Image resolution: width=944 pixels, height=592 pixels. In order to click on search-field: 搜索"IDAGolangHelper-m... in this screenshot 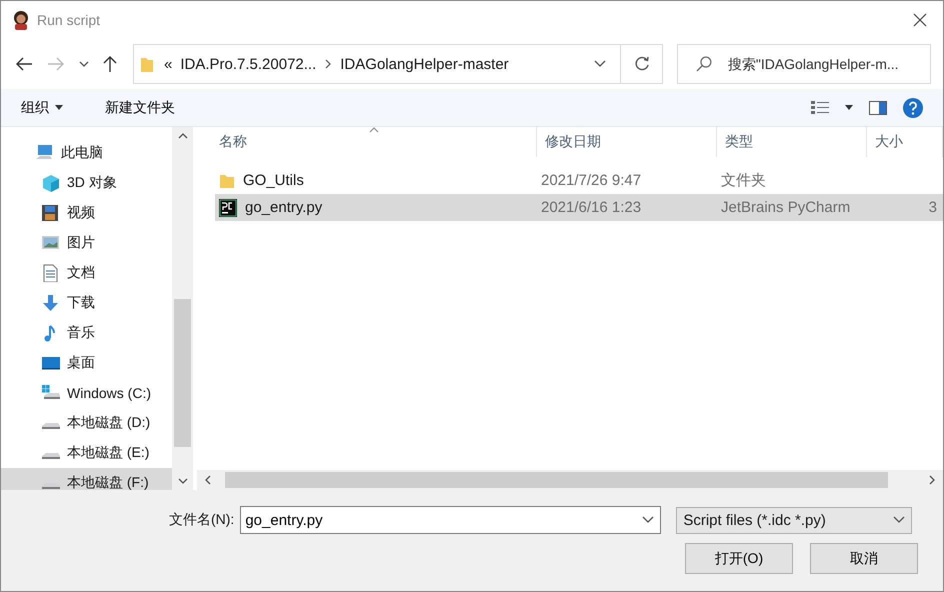, I will do `click(804, 64)`.